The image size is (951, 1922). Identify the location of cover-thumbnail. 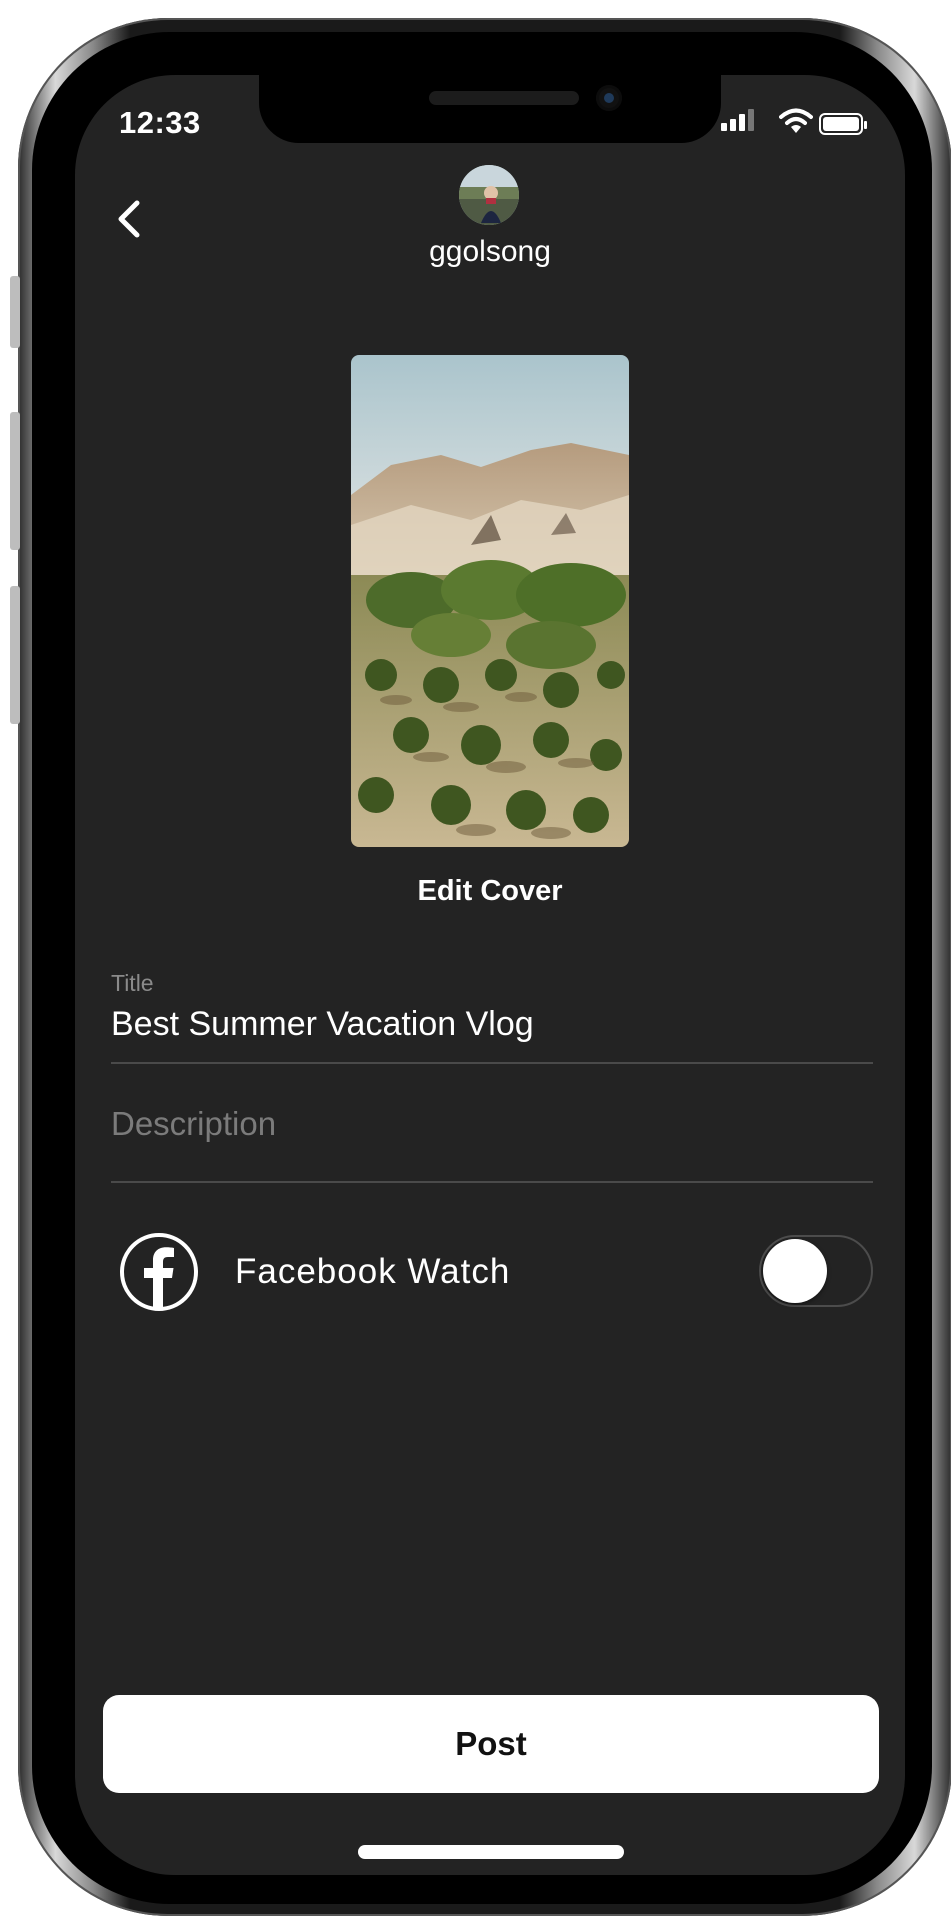
(490, 601).